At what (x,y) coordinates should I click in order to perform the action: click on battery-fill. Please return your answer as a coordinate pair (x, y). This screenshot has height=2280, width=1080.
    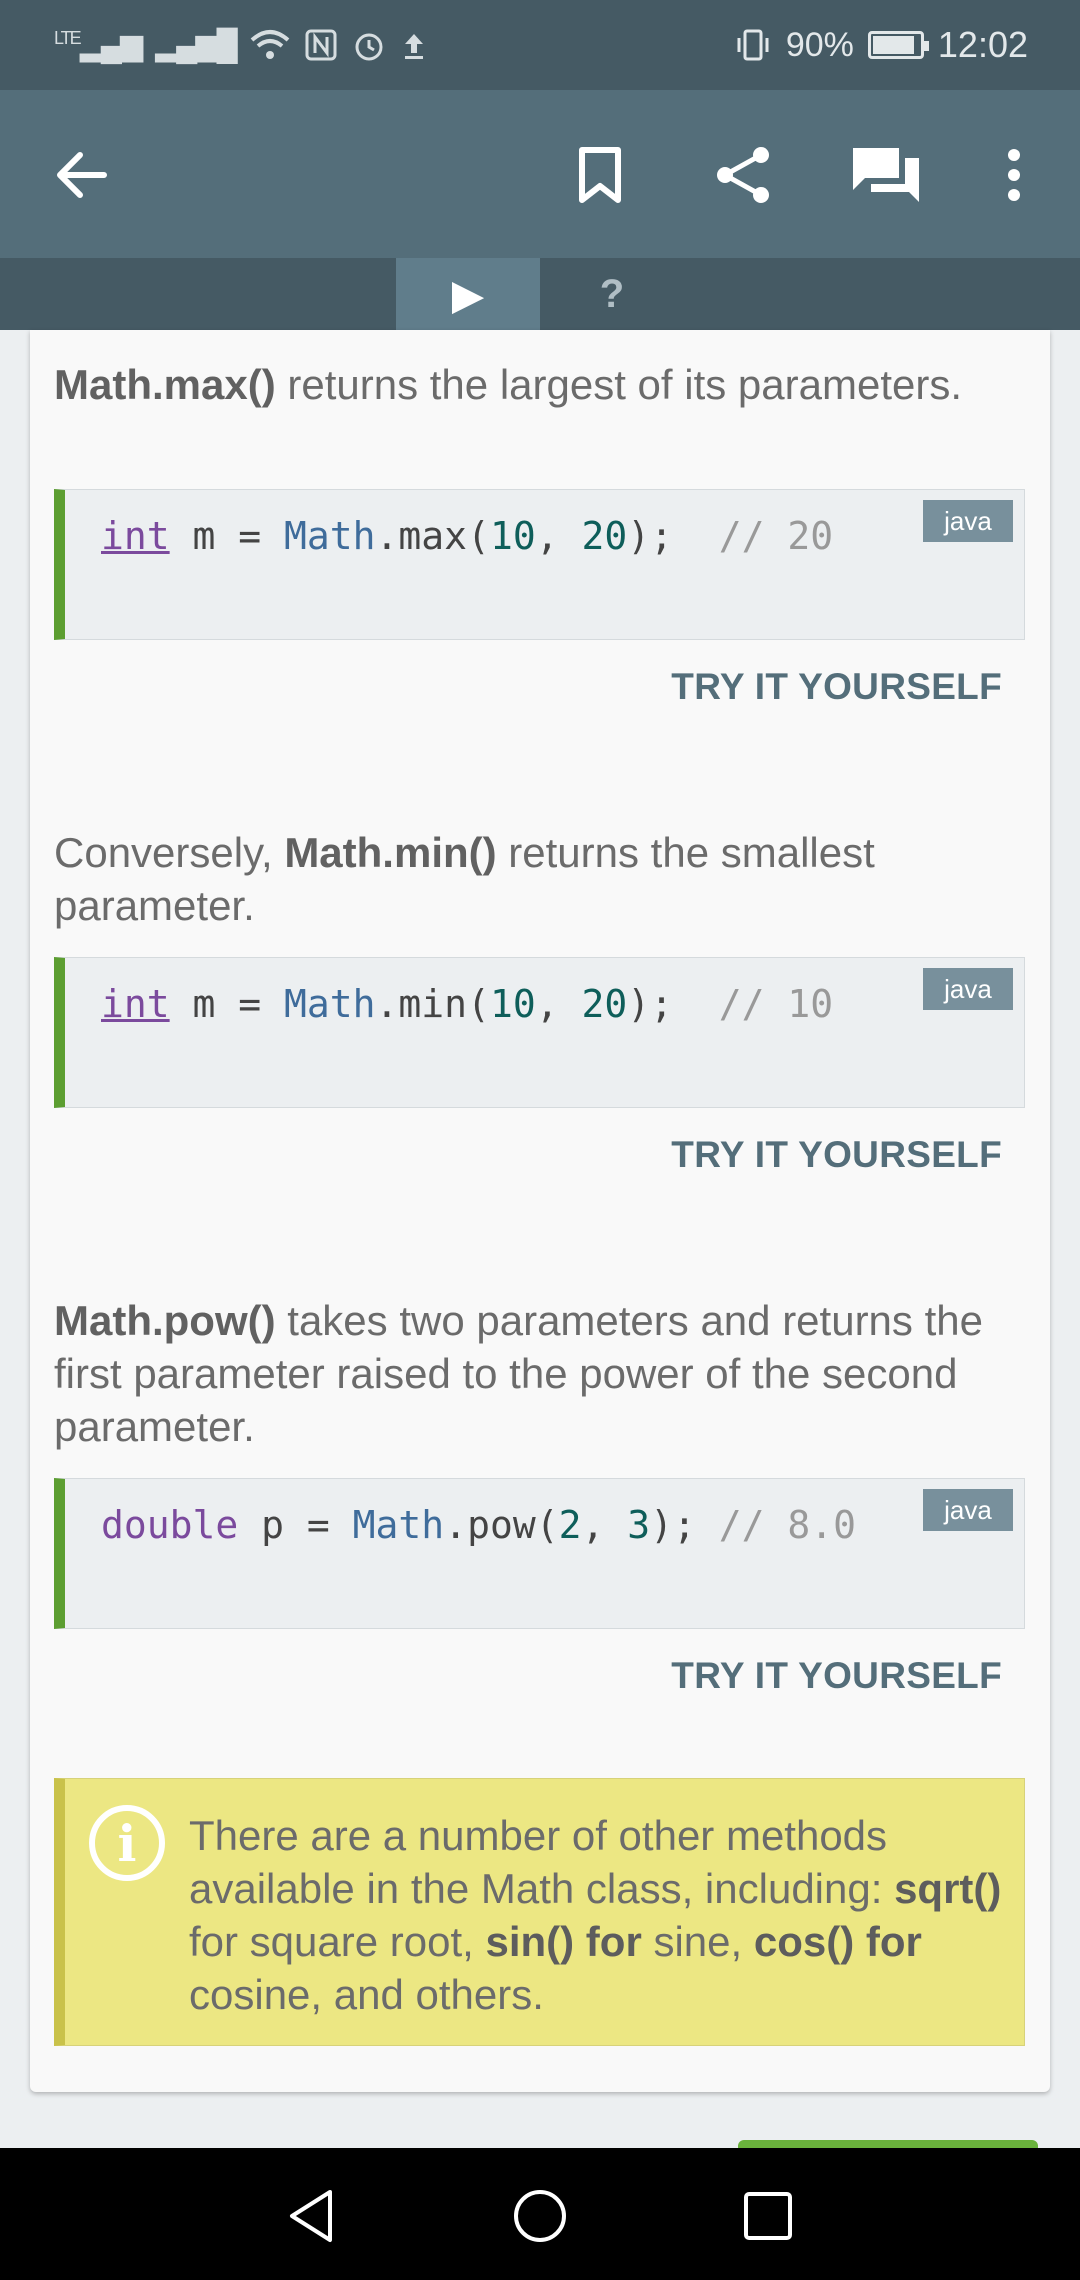
    Looking at the image, I should click on (893, 45).